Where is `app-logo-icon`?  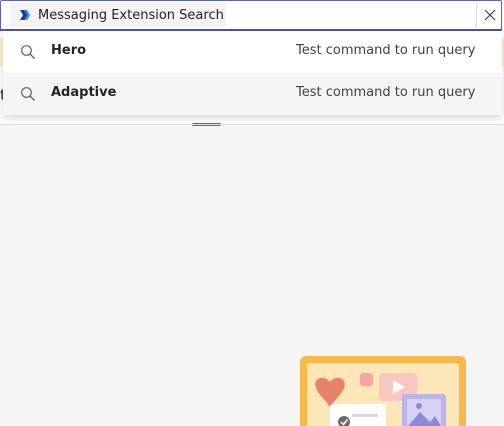
app-logo-icon is located at coordinates (25, 15).